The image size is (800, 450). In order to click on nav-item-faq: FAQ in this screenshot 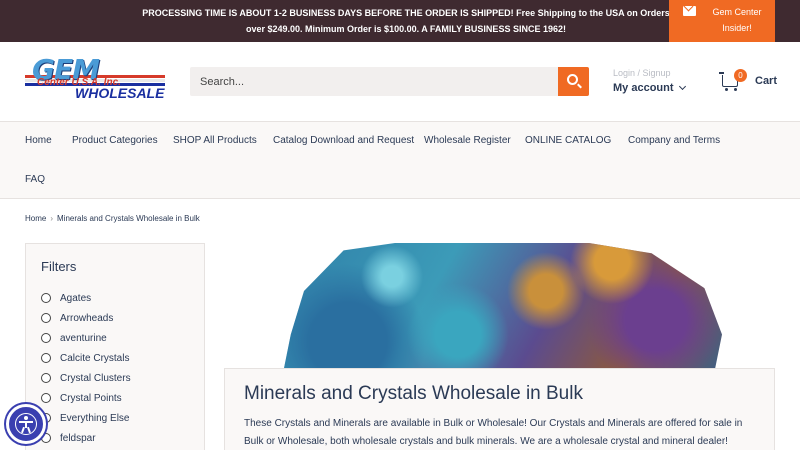, I will do `click(35, 180)`.